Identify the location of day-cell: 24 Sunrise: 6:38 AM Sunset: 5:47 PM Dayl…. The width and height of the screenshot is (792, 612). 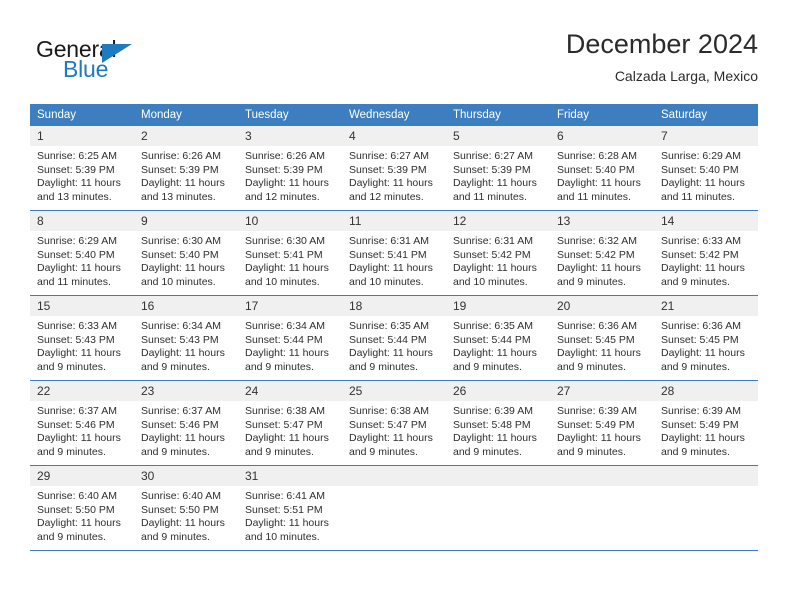
(290, 423).